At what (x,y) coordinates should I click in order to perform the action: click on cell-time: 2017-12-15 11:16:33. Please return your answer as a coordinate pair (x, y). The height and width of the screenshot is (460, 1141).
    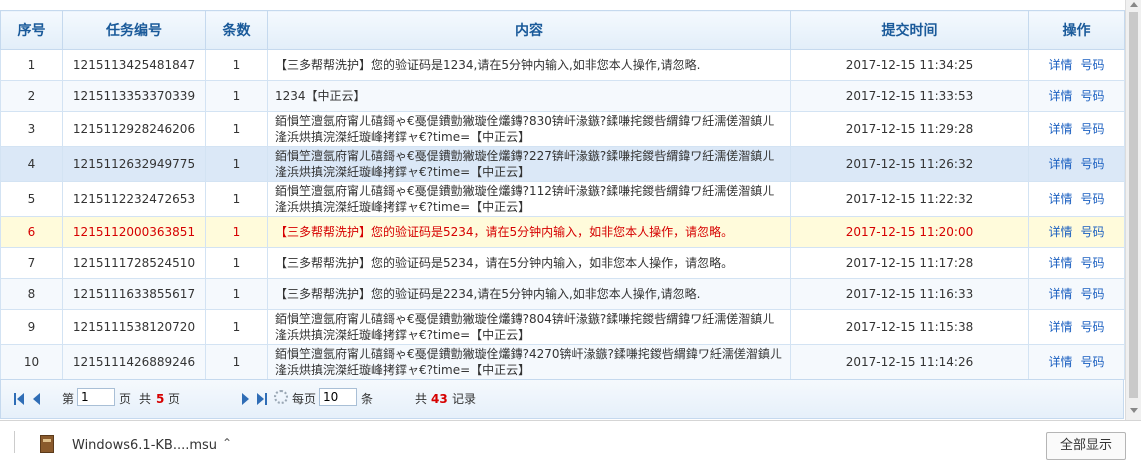
    Looking at the image, I should click on (909, 294).